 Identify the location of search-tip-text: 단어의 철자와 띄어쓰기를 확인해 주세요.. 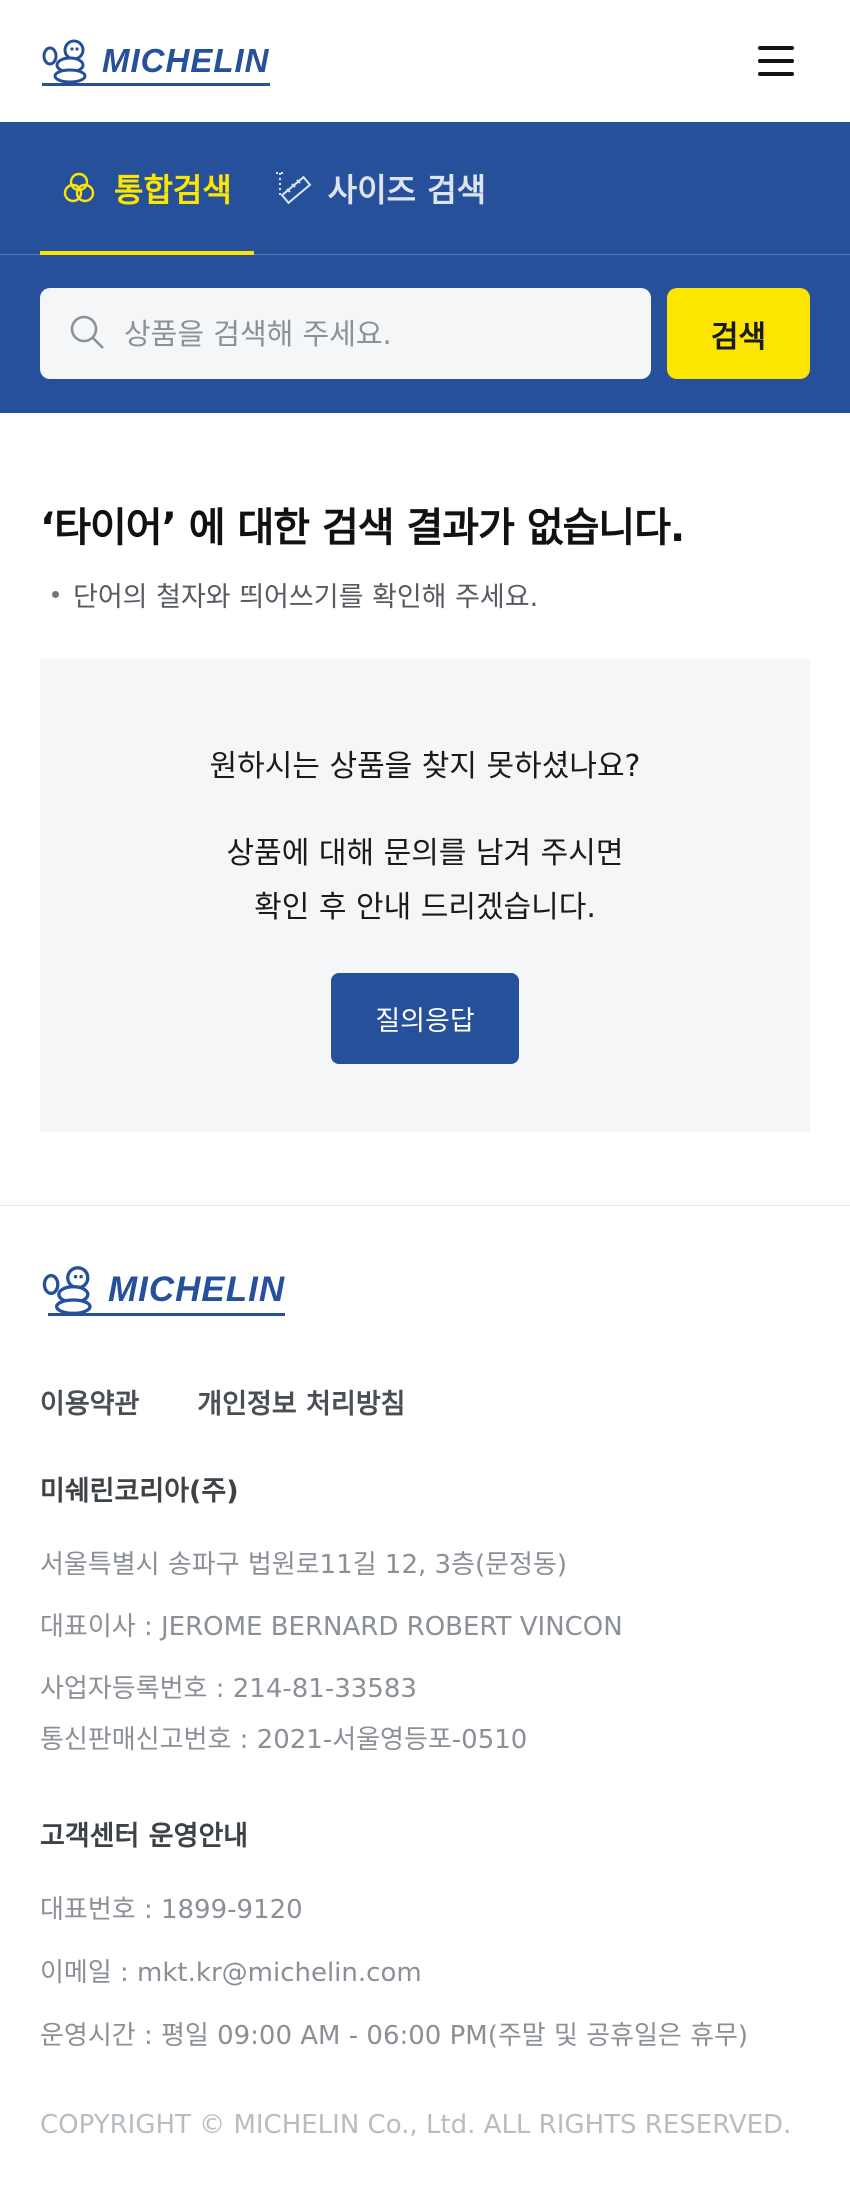
(306, 597).